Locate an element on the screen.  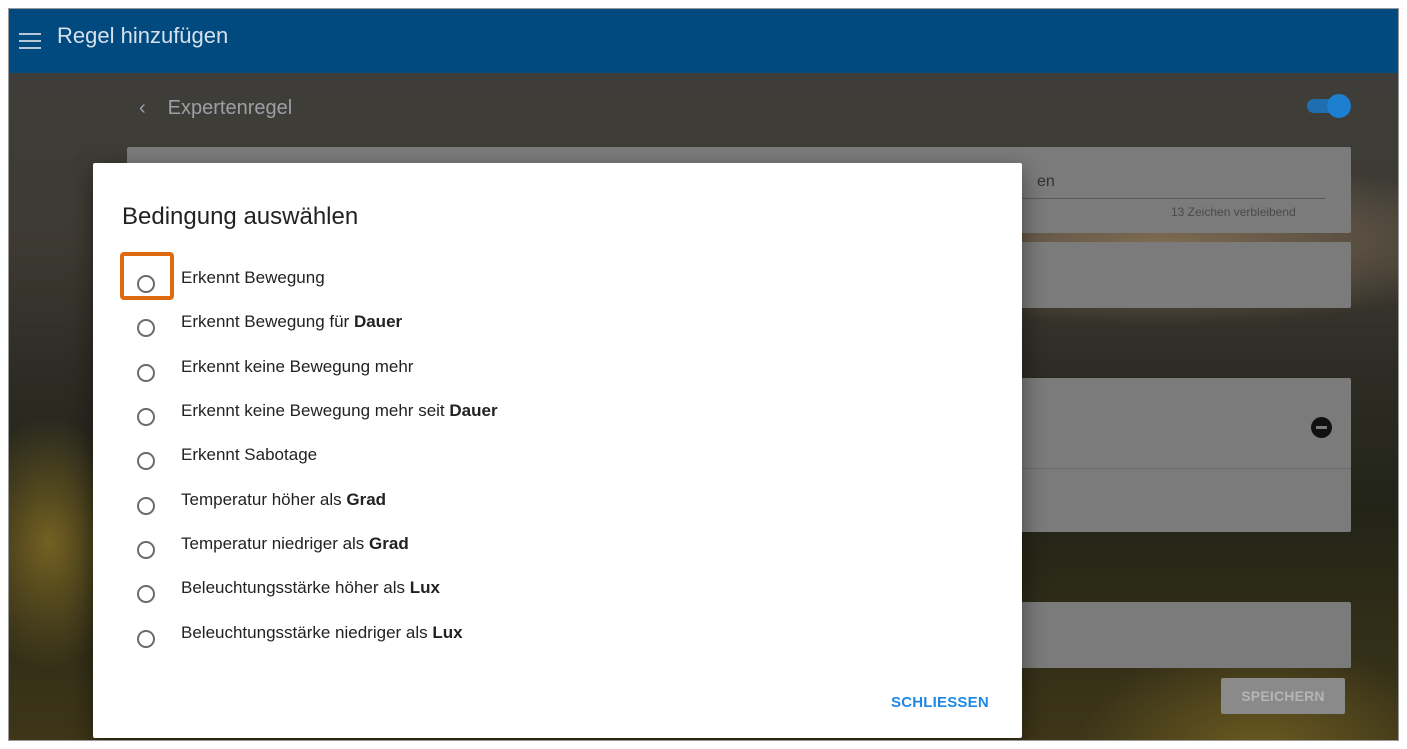
option-label: Erkennt keine Bewegung mehr is located at coordinates (297, 366).